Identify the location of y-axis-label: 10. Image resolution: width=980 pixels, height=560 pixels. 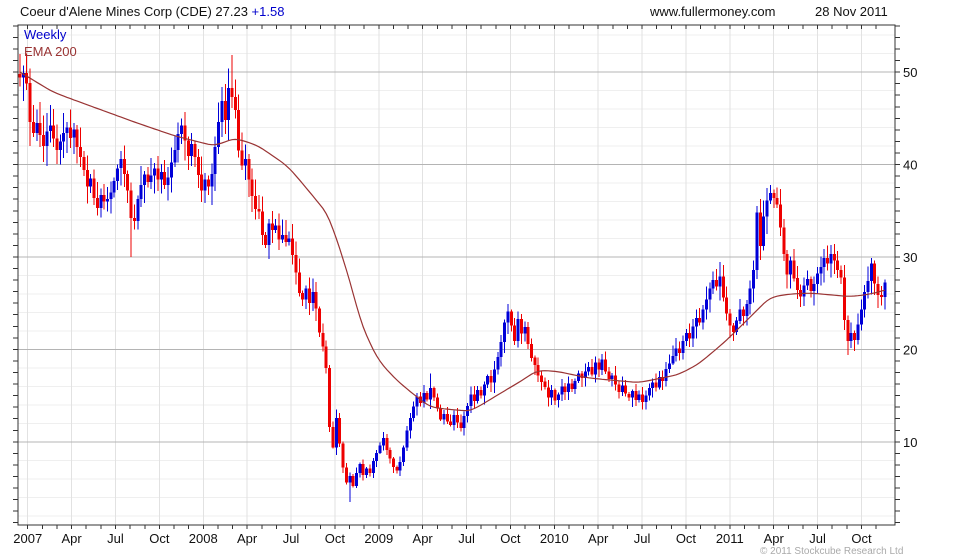
(910, 442).